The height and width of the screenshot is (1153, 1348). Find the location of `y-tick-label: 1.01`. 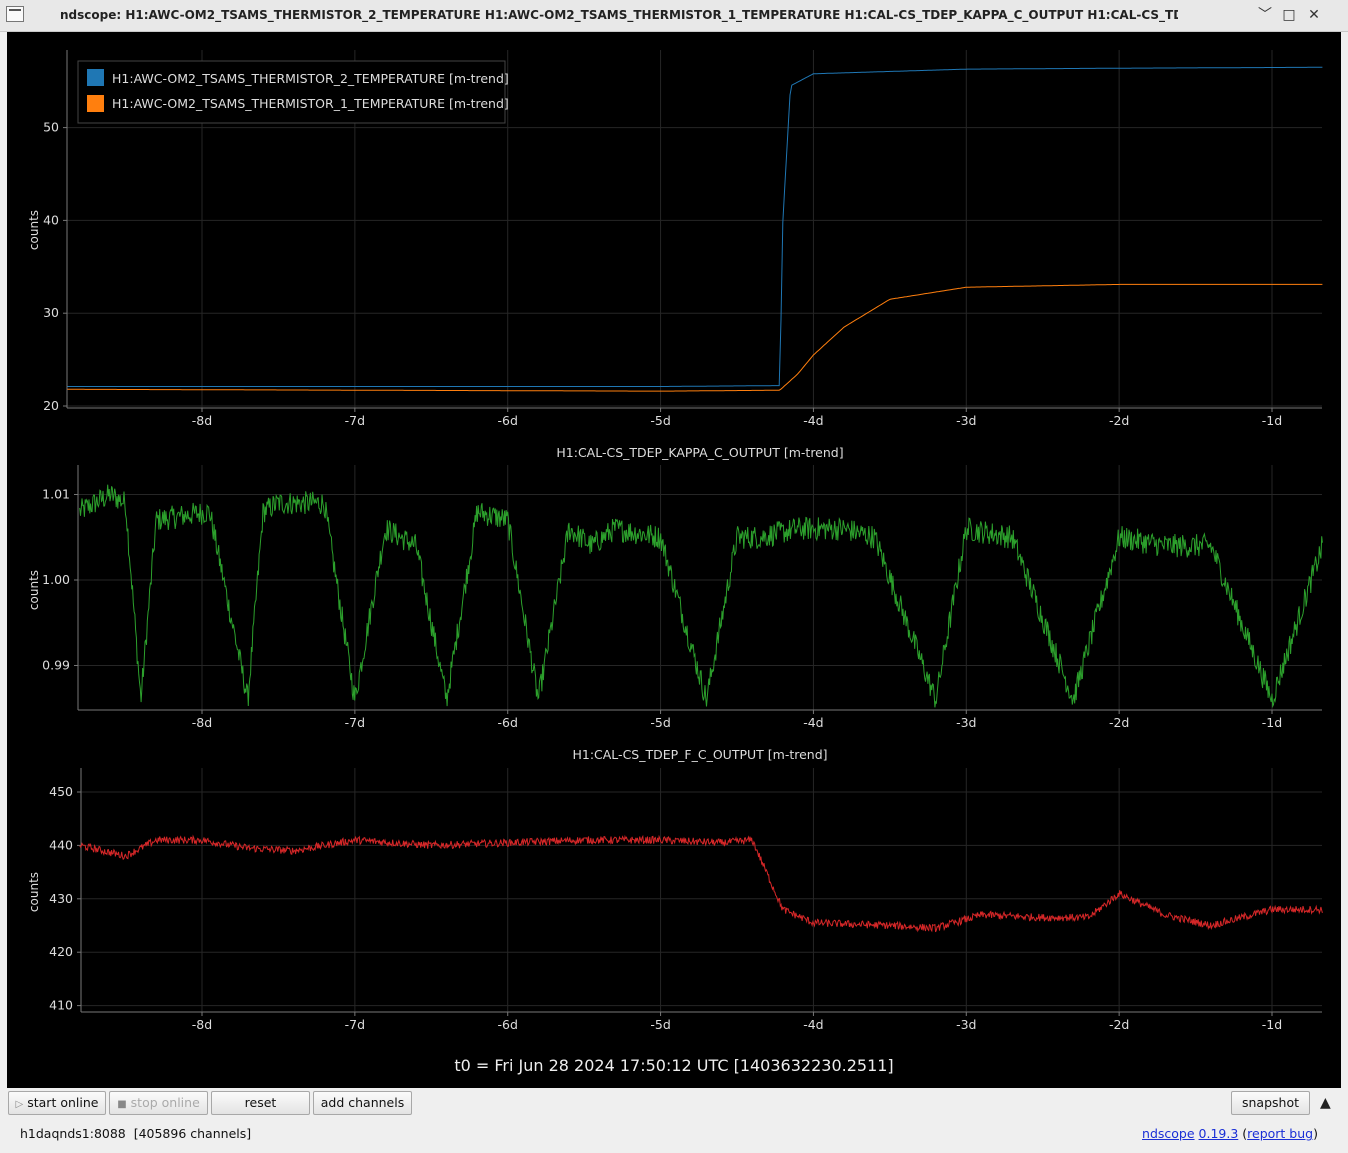

y-tick-label: 1.01 is located at coordinates (56, 494).